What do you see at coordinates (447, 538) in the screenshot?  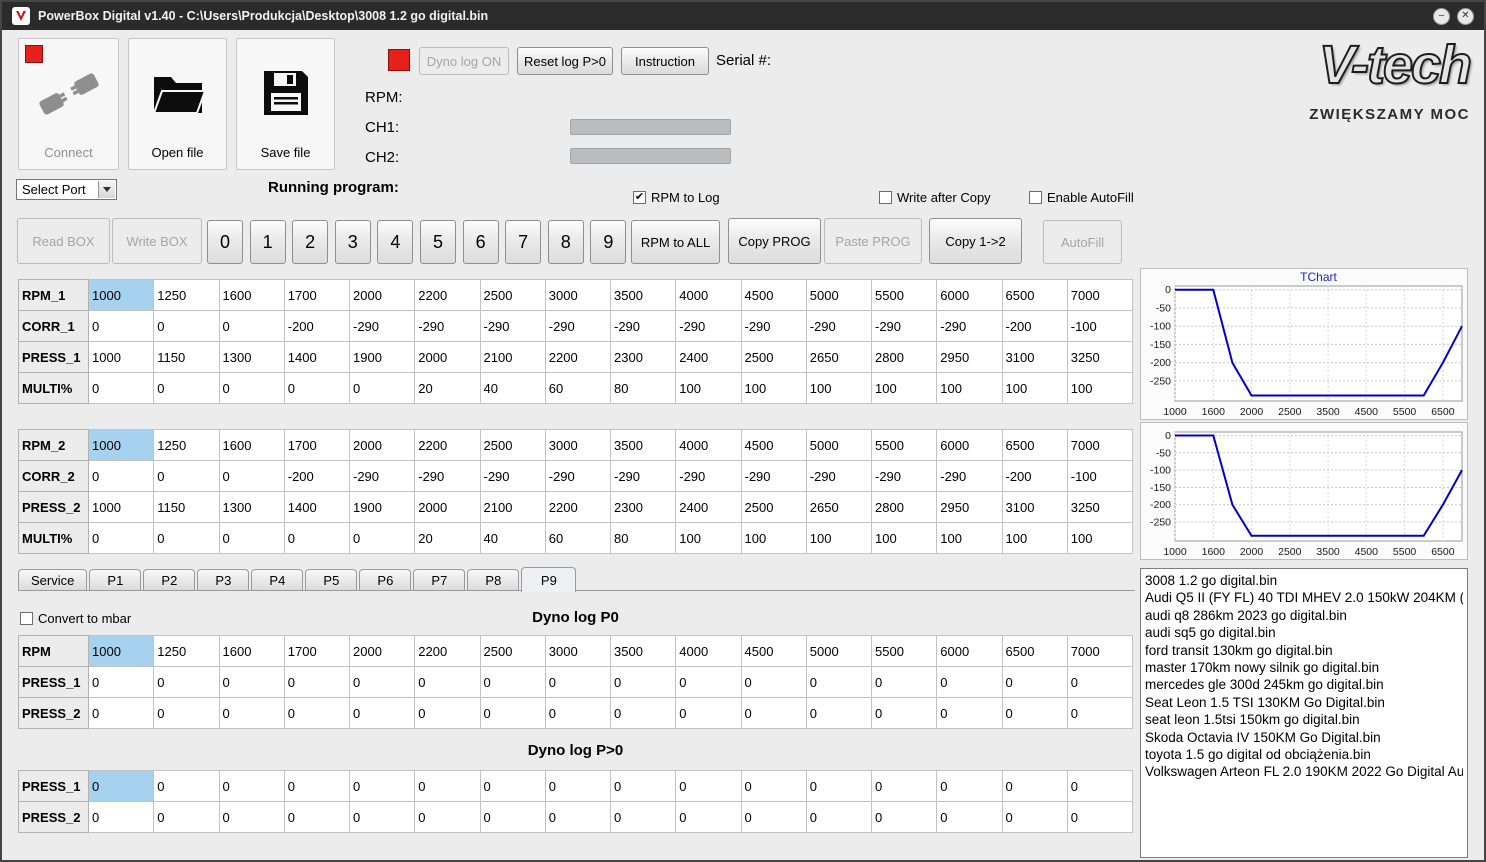 I see `table-cell: 20` at bounding box center [447, 538].